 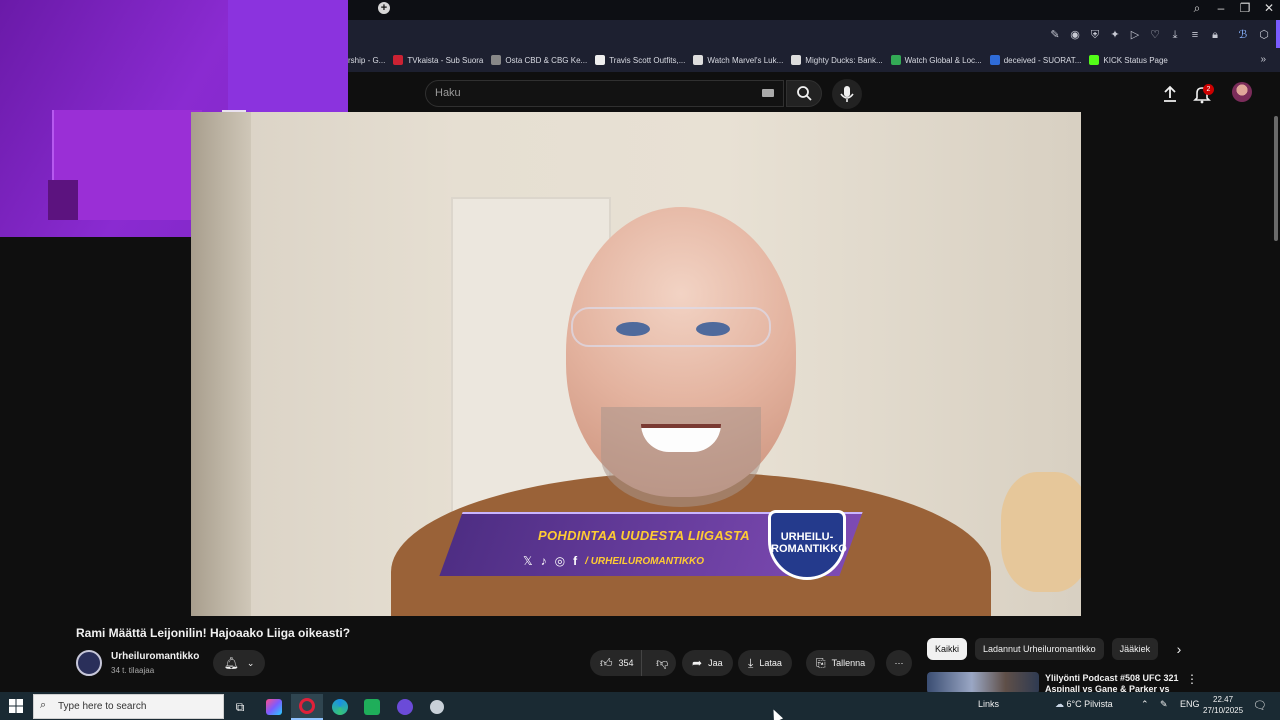 What do you see at coordinates (1075, 35) in the screenshot?
I see `camera-icon: ◉` at bounding box center [1075, 35].